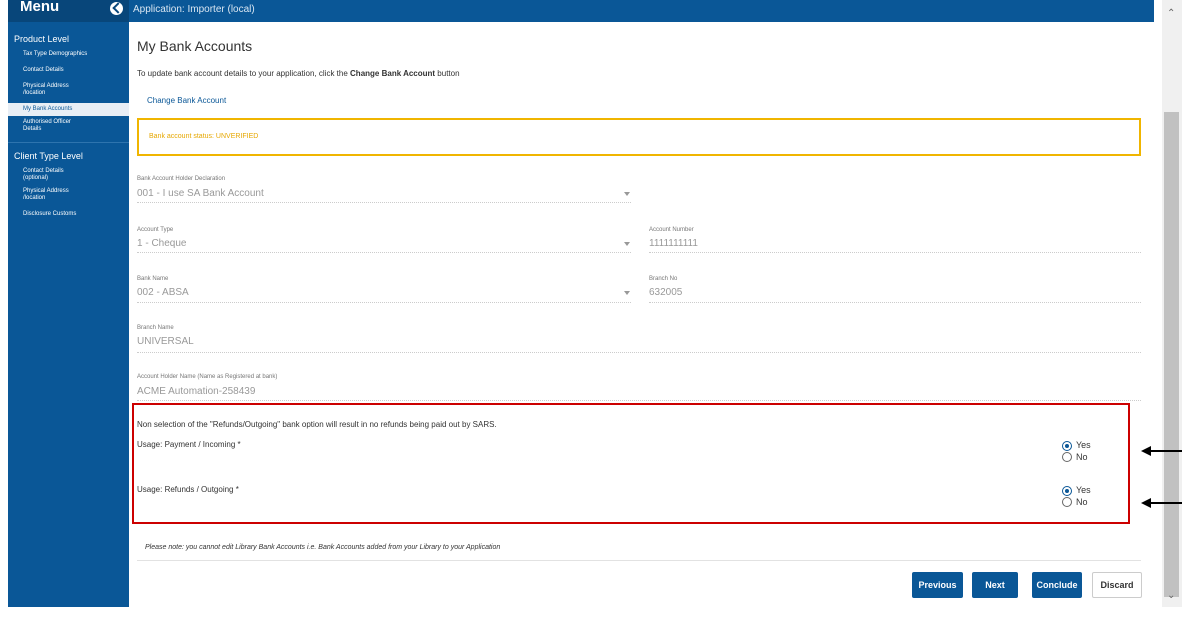  I want to click on refunds-no-label: No, so click(1082, 502).